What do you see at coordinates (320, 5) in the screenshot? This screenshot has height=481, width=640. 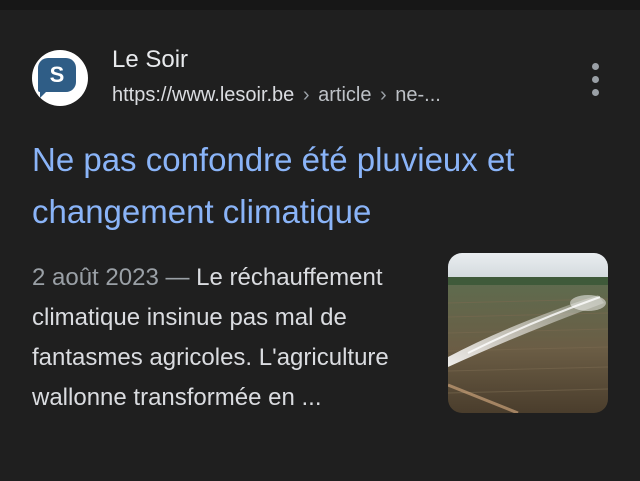 I see `top-divider` at bounding box center [320, 5].